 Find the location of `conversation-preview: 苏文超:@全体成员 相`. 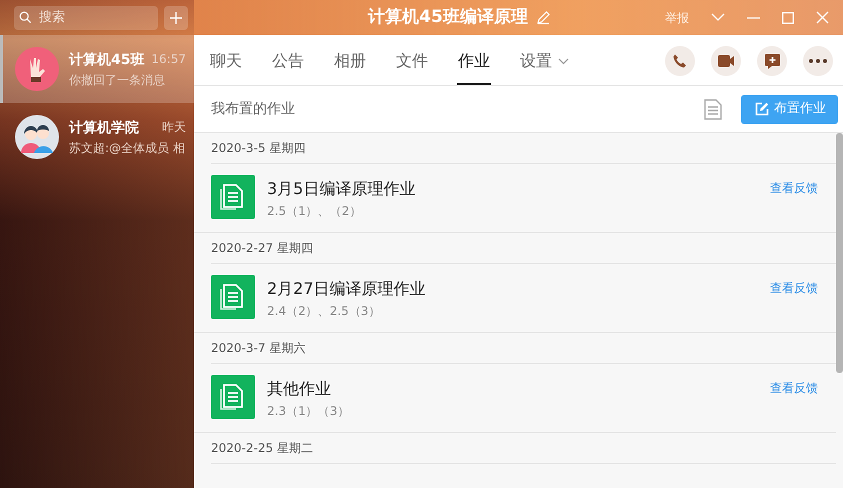

conversation-preview: 苏文超:@全体成员 相 is located at coordinates (127, 148).